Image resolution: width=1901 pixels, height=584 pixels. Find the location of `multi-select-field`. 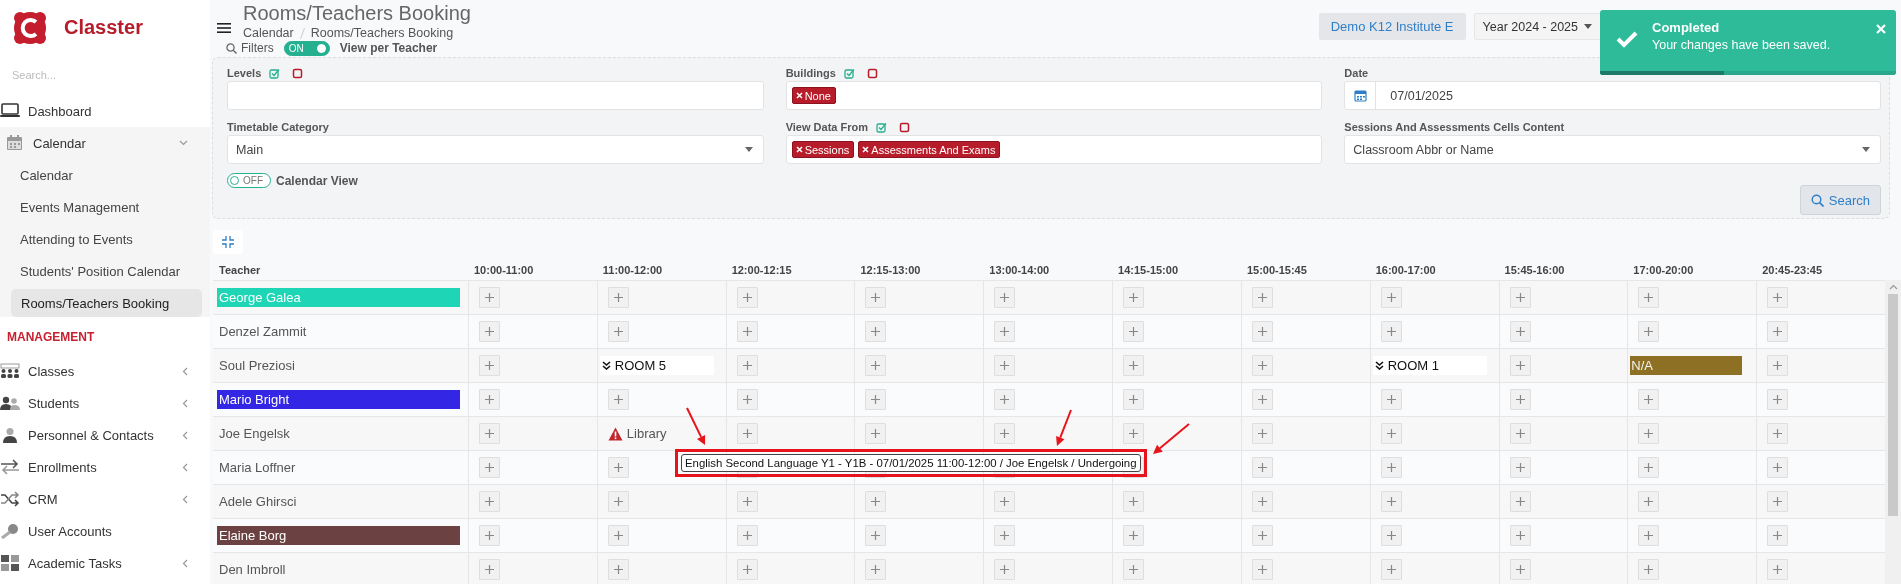

multi-select-field is located at coordinates (495, 95).